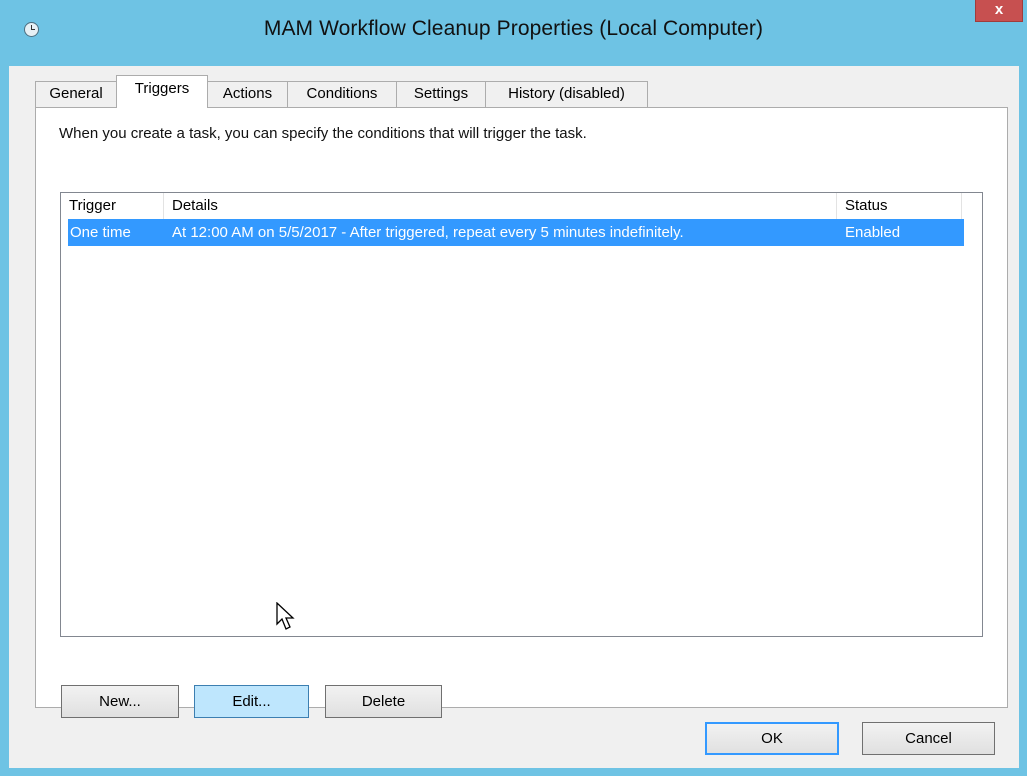  Describe the element at coordinates (112, 206) in the screenshot. I see `column-header-trigger: Trigger` at that location.